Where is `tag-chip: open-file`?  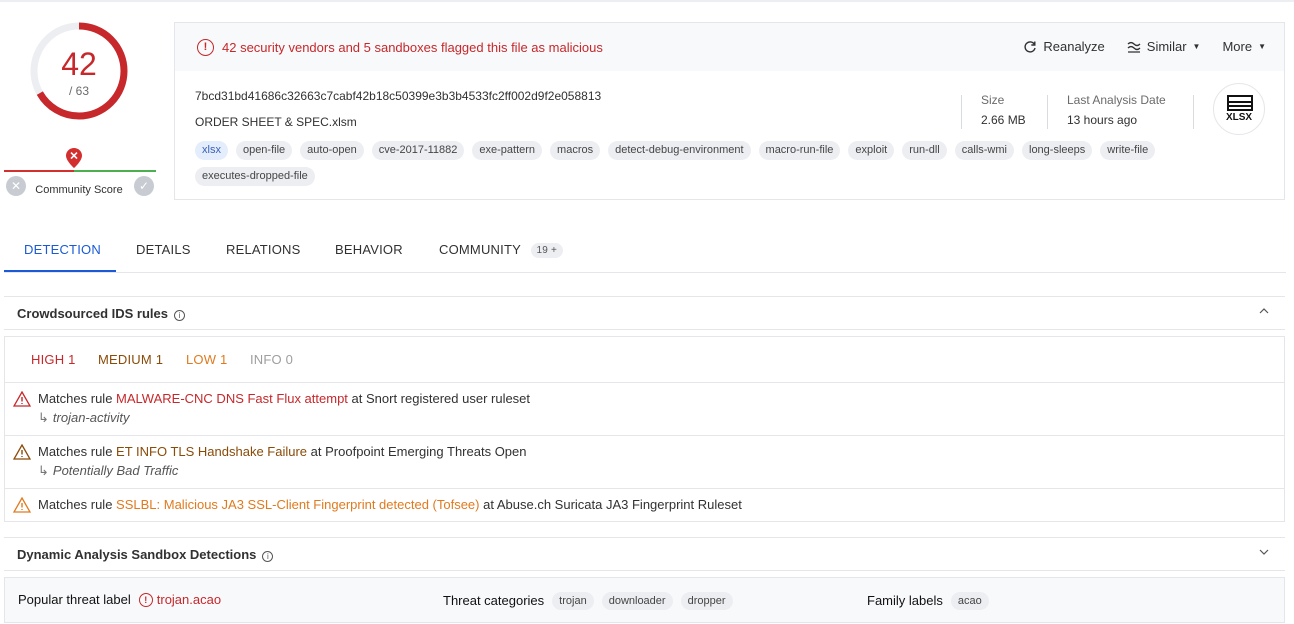 tag-chip: open-file is located at coordinates (264, 150).